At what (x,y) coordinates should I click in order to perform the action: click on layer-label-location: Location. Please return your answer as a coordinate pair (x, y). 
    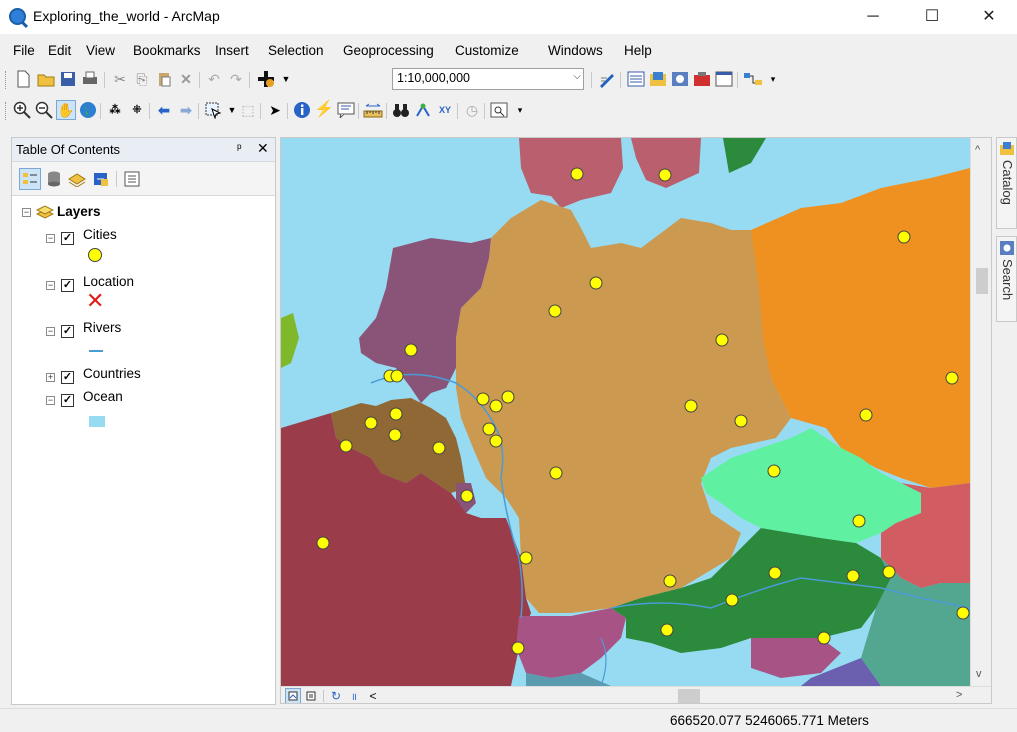
    Looking at the image, I should click on (108, 281).